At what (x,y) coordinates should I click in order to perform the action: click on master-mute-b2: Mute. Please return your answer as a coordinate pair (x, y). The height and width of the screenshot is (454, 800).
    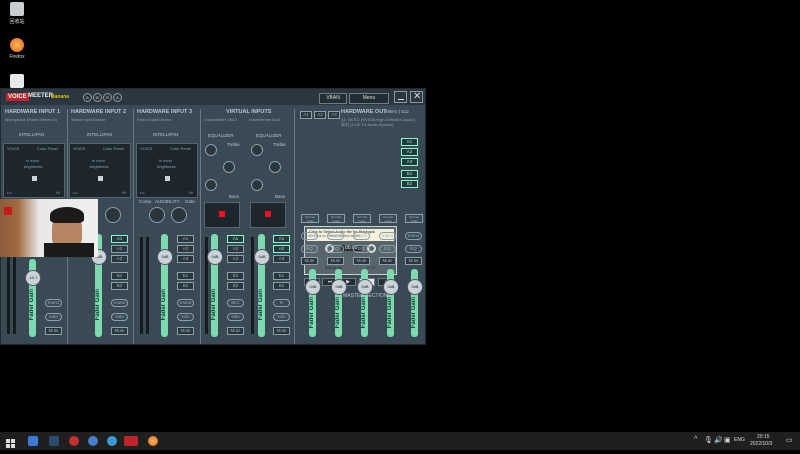
    Looking at the image, I should click on (413, 261).